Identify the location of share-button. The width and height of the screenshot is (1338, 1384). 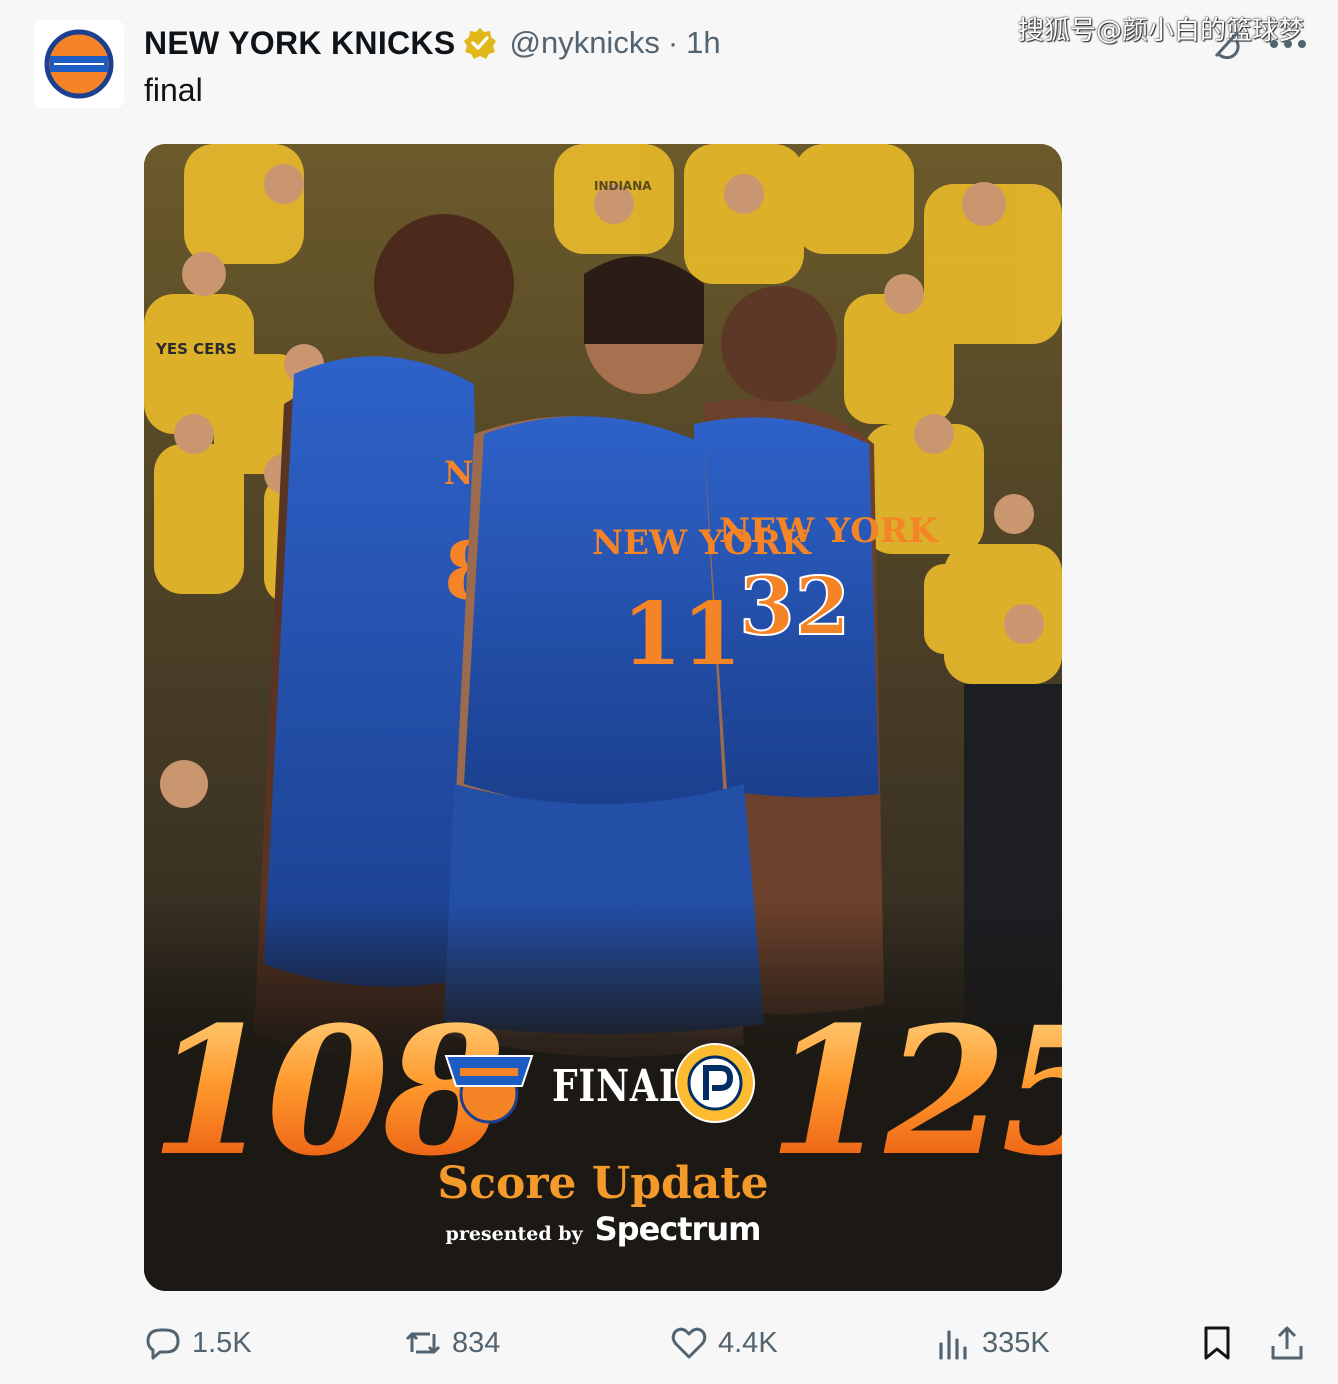
(1287, 1343).